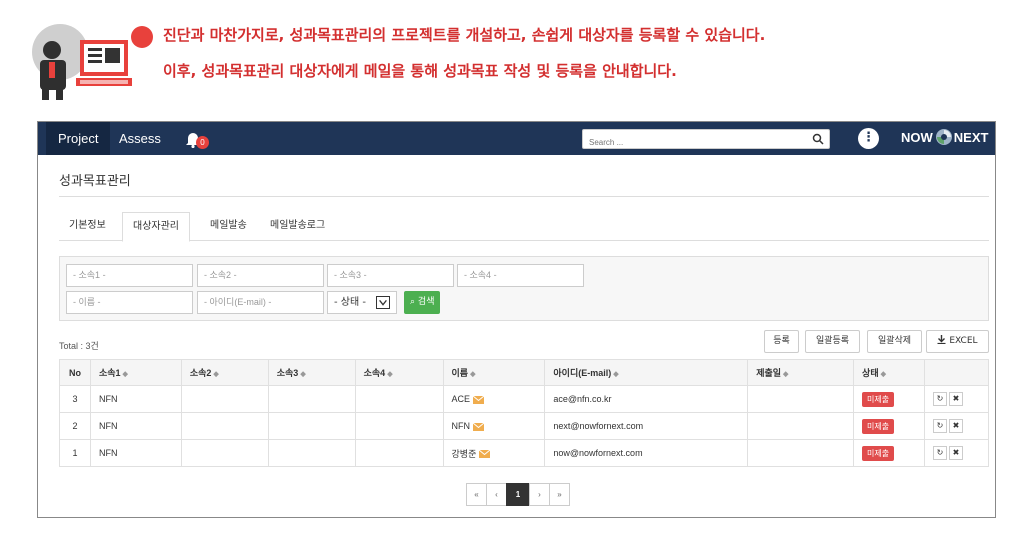 This screenshot has height=542, width=1027. I want to click on excel-button: EXCEL, so click(957, 341).